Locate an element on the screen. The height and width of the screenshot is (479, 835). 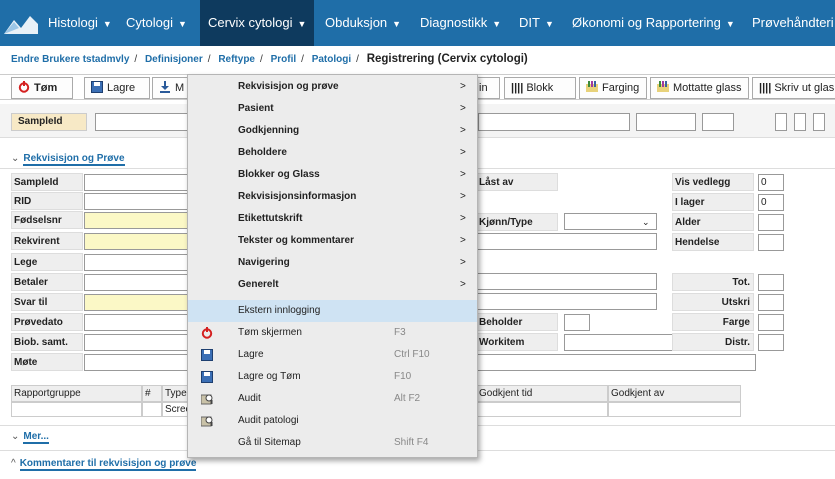
m-button: M is located at coordinates (170, 88).